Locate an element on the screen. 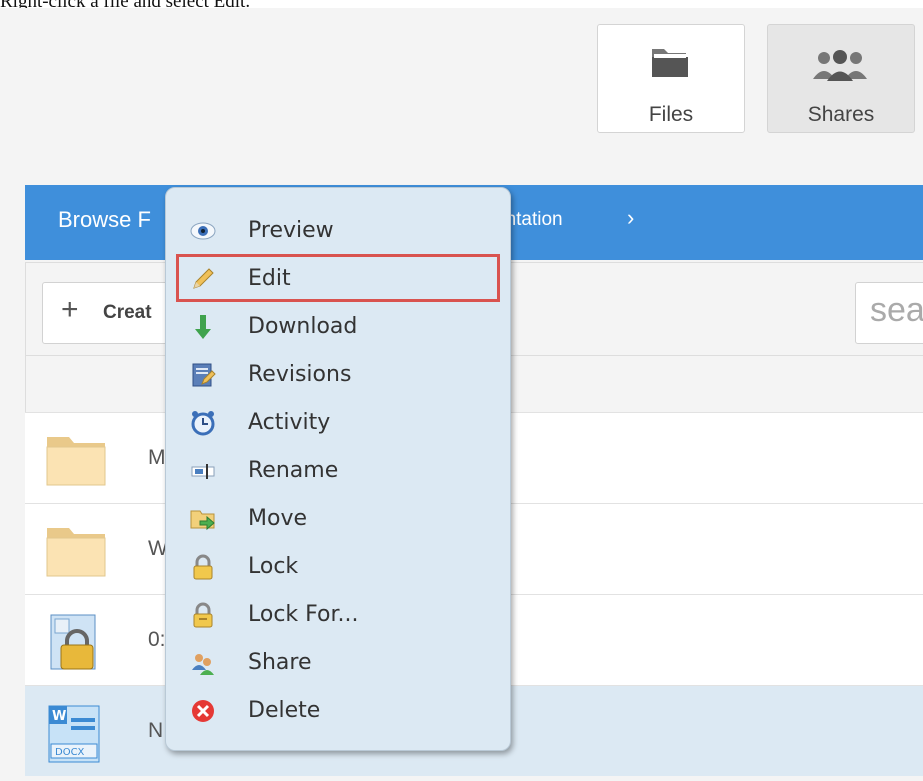 Image resolution: width=923 pixels, height=781 pixels. download-arrow-icon is located at coordinates (203, 327).